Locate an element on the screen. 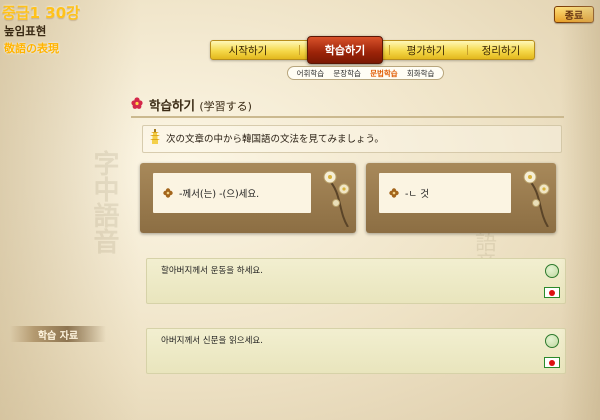  grammar-card: -께서(는) -(으)세요. is located at coordinates (248, 198).